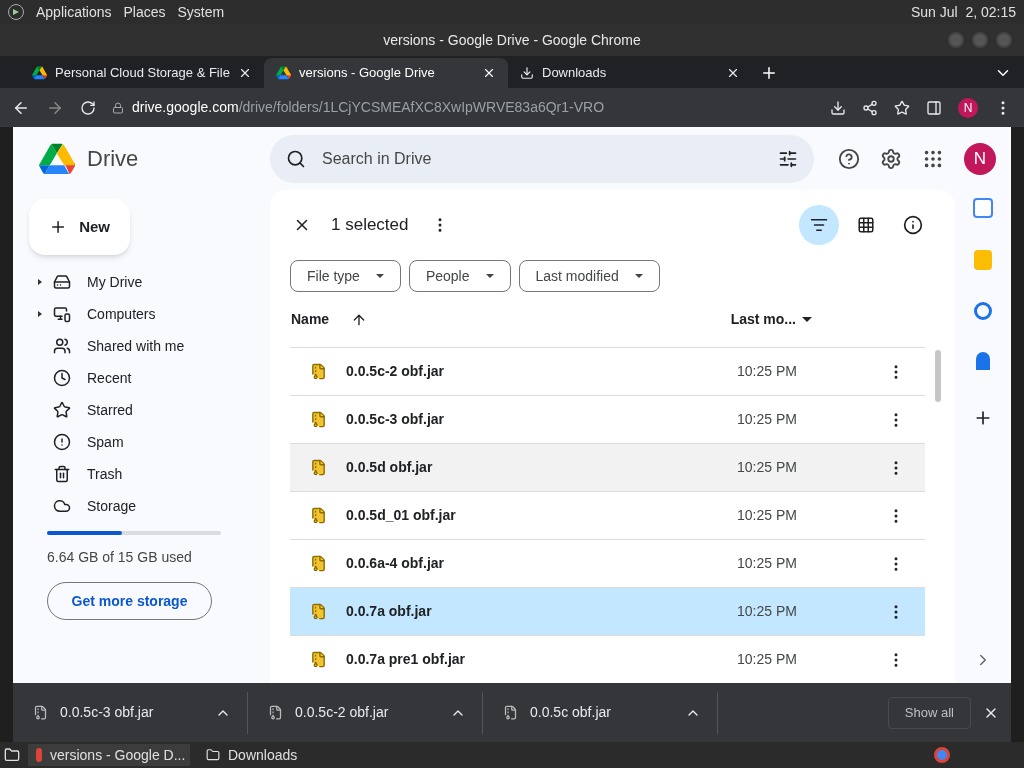 This screenshot has width=1024, height=768. What do you see at coordinates (144, 12) in the screenshot?
I see `panel-menu: Places` at bounding box center [144, 12].